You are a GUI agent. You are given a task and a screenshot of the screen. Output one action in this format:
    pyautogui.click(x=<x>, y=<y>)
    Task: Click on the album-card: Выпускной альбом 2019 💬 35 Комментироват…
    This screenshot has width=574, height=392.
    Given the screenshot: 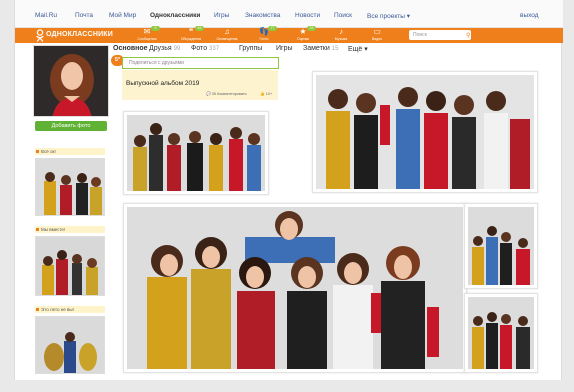 What is the action you would take?
    pyautogui.click(x=200, y=85)
    